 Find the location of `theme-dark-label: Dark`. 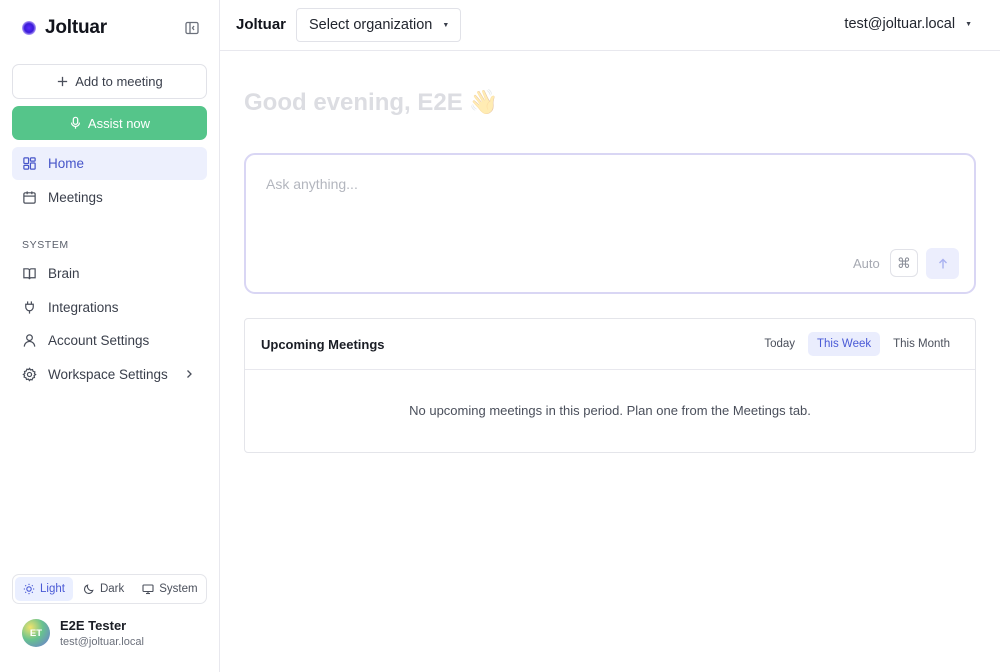

theme-dark-label: Dark is located at coordinates (112, 589).